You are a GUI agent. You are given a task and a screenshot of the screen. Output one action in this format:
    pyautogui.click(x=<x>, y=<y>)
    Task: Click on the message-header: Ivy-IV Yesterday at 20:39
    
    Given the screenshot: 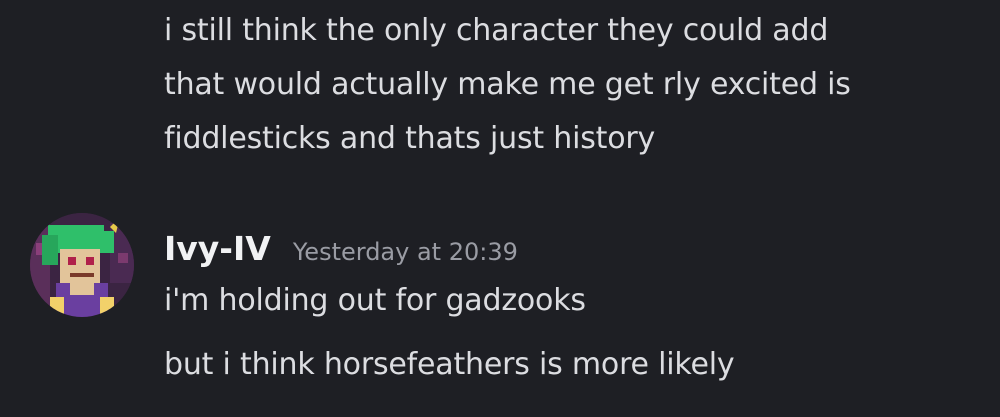 What is the action you would take?
    pyautogui.click(x=341, y=249)
    